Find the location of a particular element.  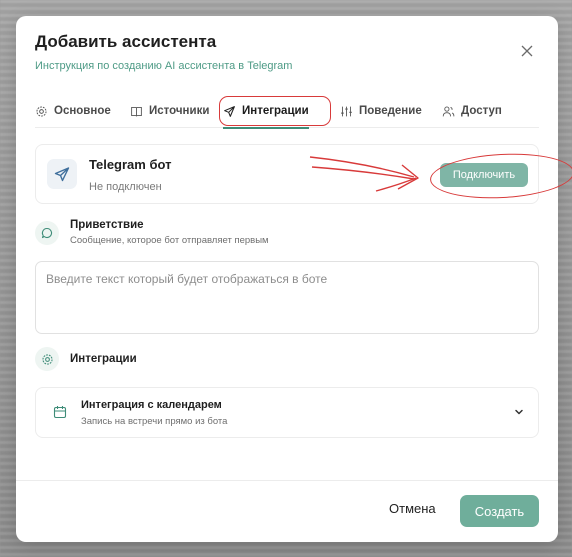

close-icon is located at coordinates (527, 51).